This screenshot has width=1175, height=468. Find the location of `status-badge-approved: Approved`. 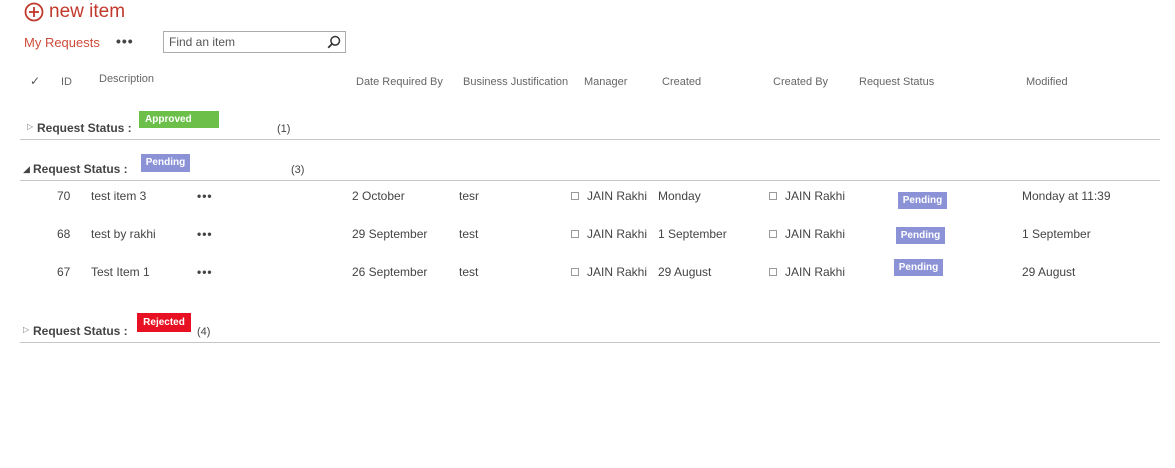

status-badge-approved: Approved is located at coordinates (179, 119).